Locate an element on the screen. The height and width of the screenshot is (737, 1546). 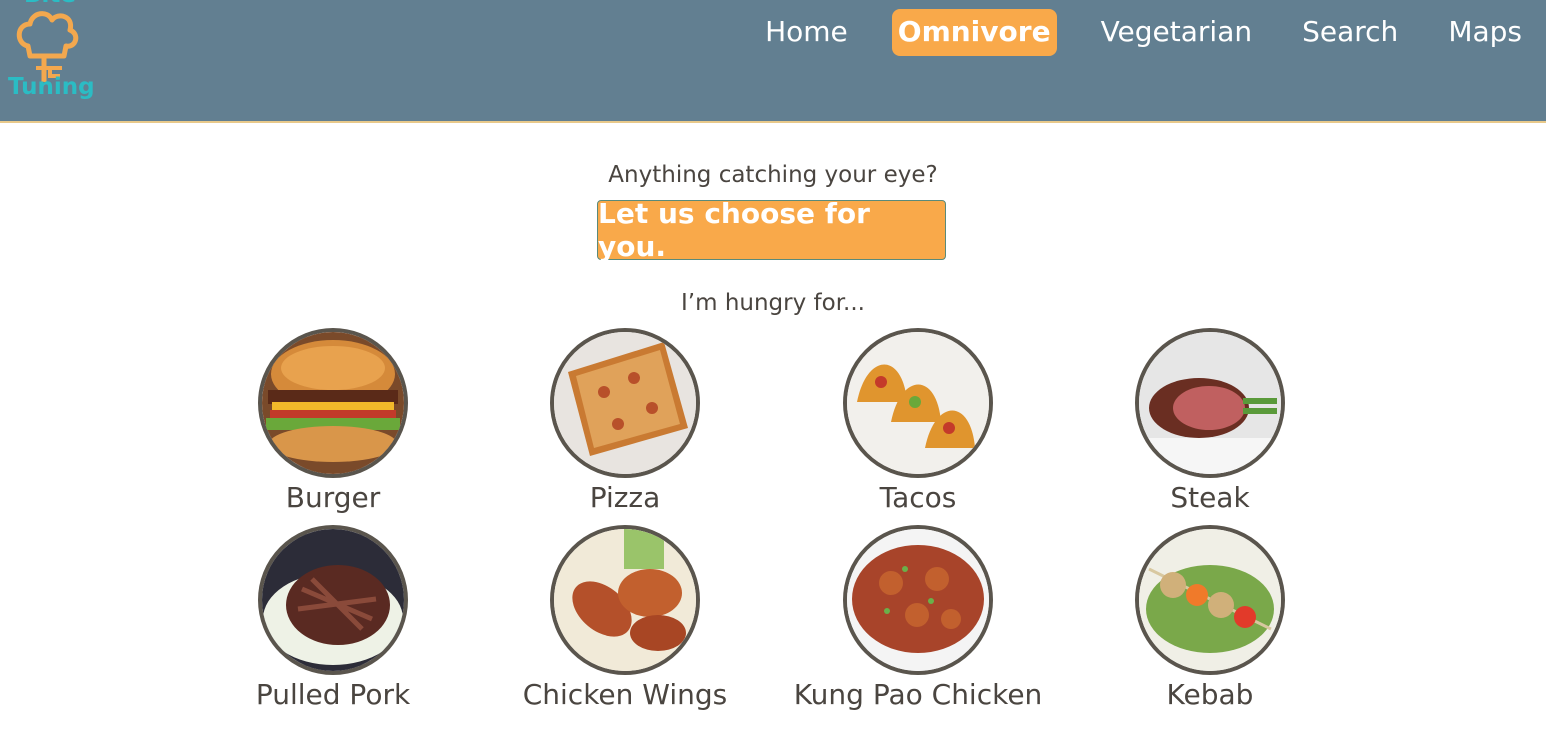
nav-omnivore: Omnivore is located at coordinates (974, 32).